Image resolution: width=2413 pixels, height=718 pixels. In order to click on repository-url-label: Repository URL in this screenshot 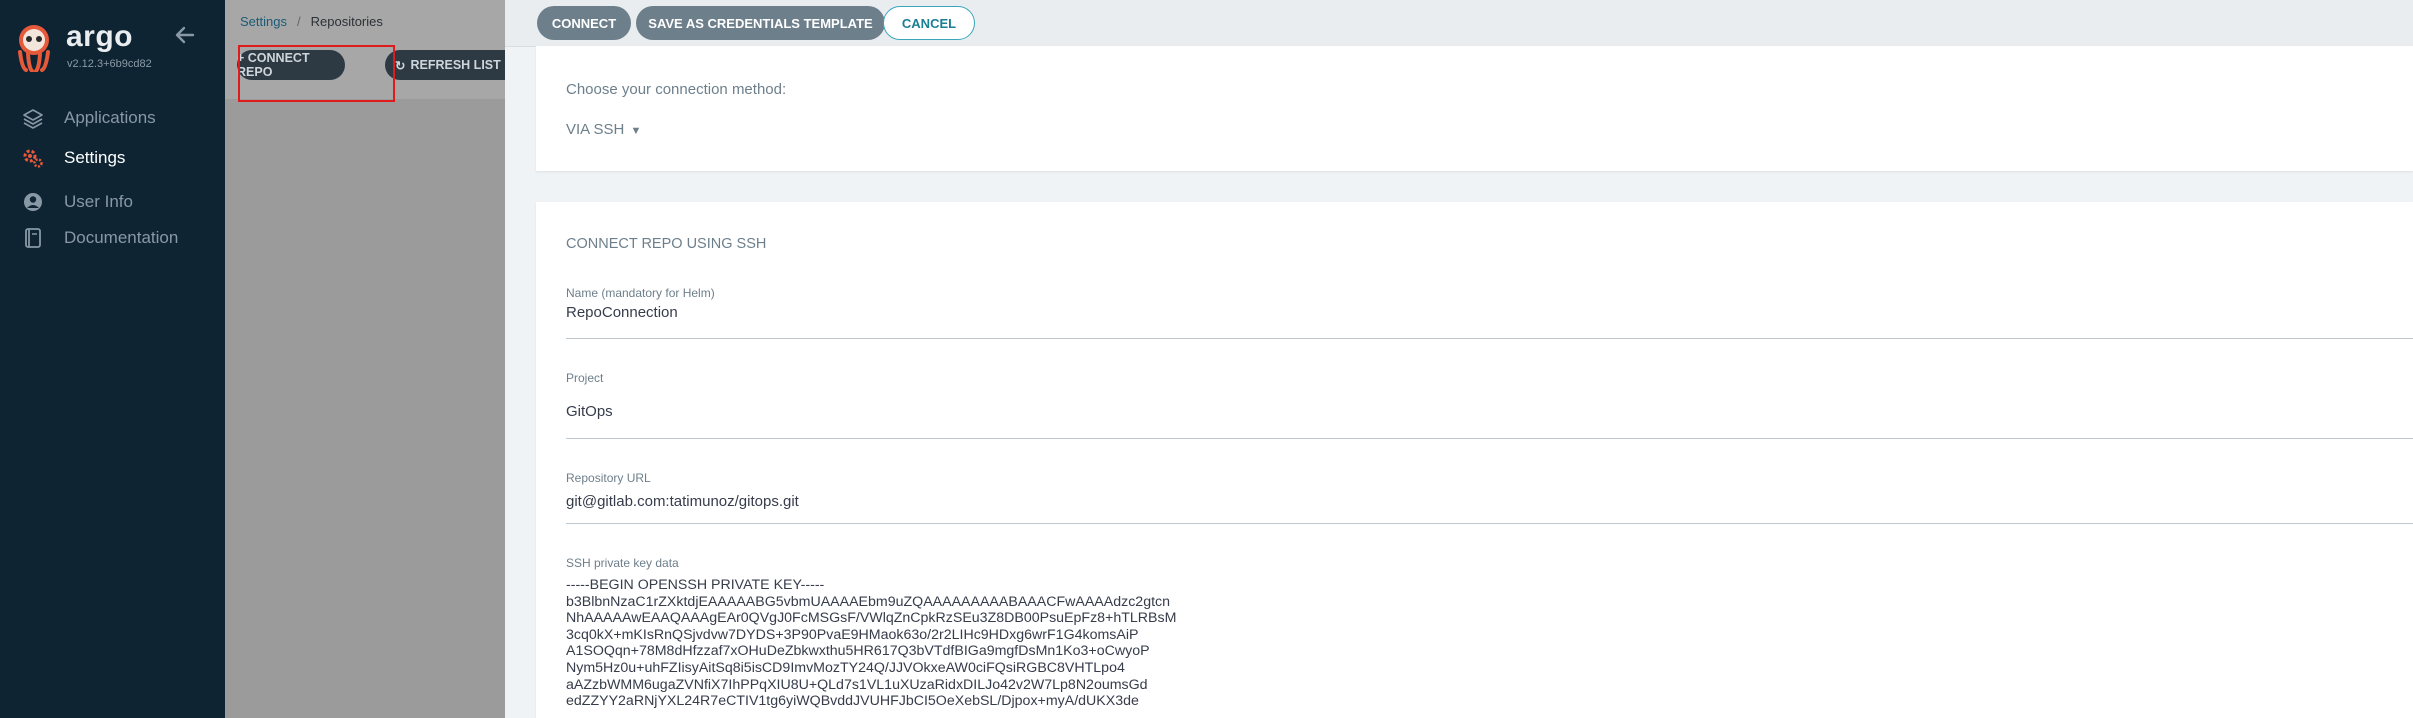, I will do `click(608, 478)`.